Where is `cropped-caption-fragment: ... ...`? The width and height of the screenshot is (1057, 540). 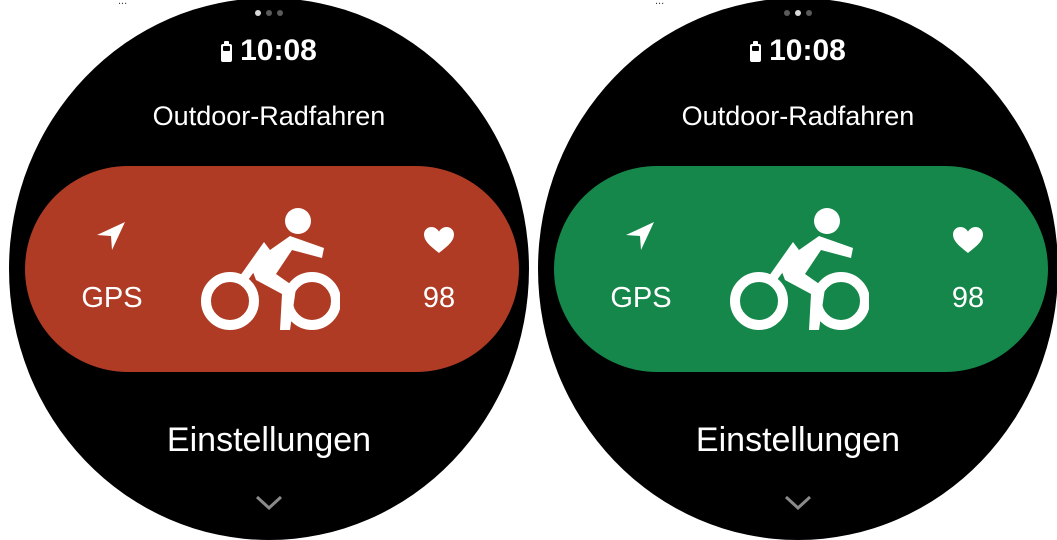
cropped-caption-fragment: ... ... is located at coordinates (528, 5).